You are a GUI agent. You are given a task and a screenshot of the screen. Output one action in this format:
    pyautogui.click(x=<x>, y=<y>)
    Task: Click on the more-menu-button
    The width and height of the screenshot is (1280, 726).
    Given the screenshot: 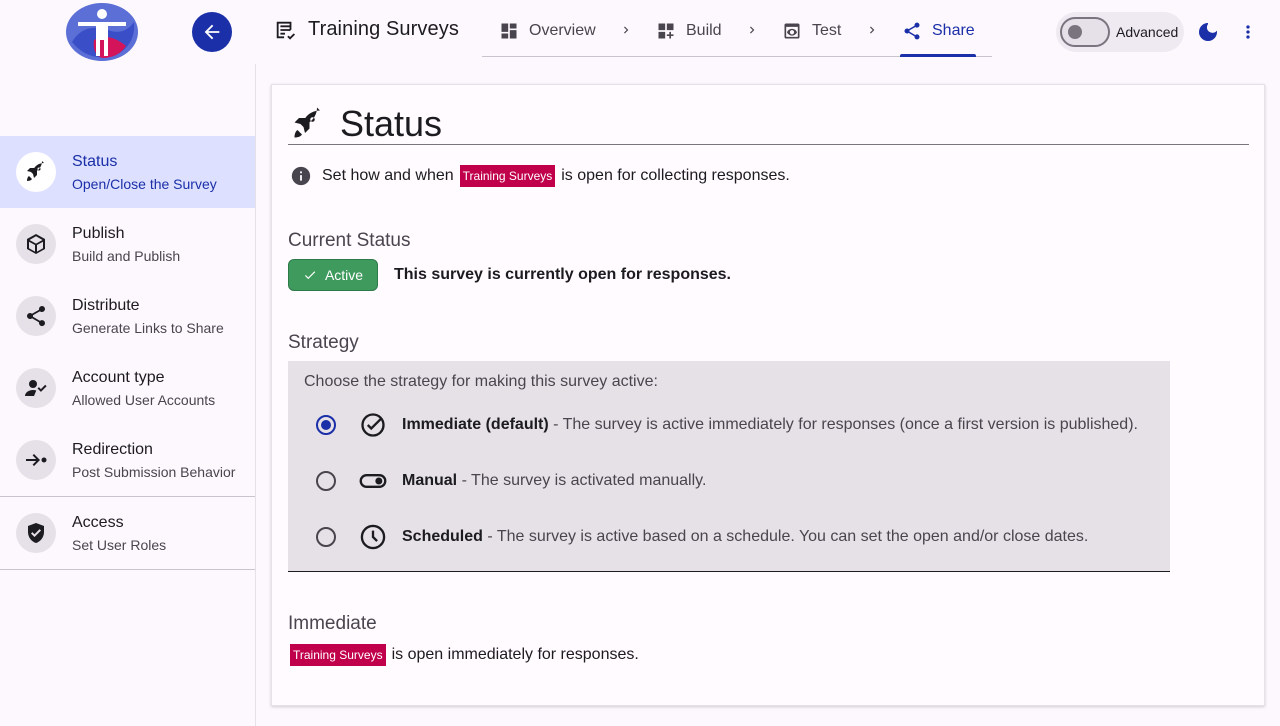 What is the action you would take?
    pyautogui.click(x=1248, y=34)
    